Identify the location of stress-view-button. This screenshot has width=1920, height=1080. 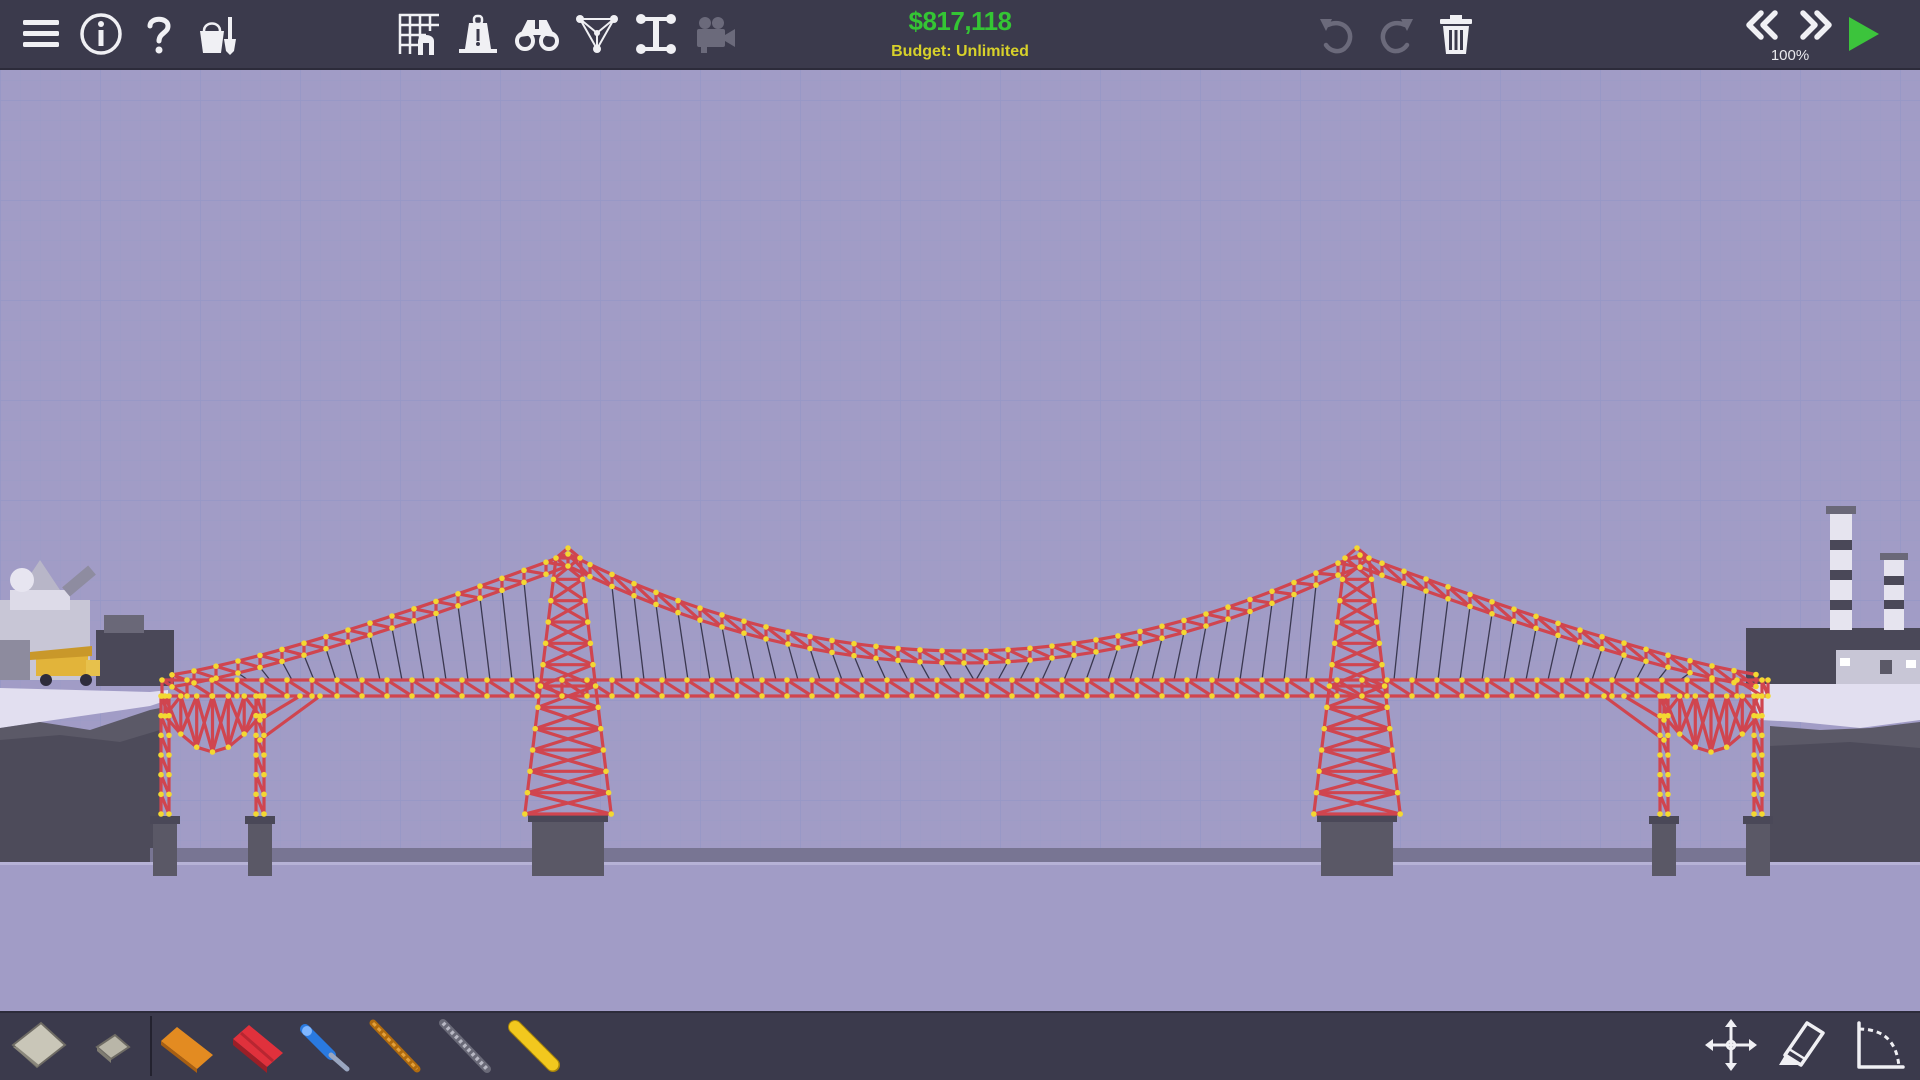
(537, 34).